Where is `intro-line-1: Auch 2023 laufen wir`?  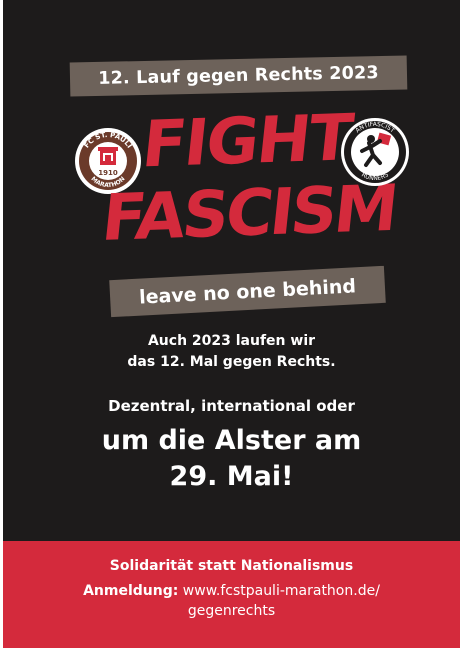 intro-line-1: Auch 2023 laufen wir is located at coordinates (231, 341).